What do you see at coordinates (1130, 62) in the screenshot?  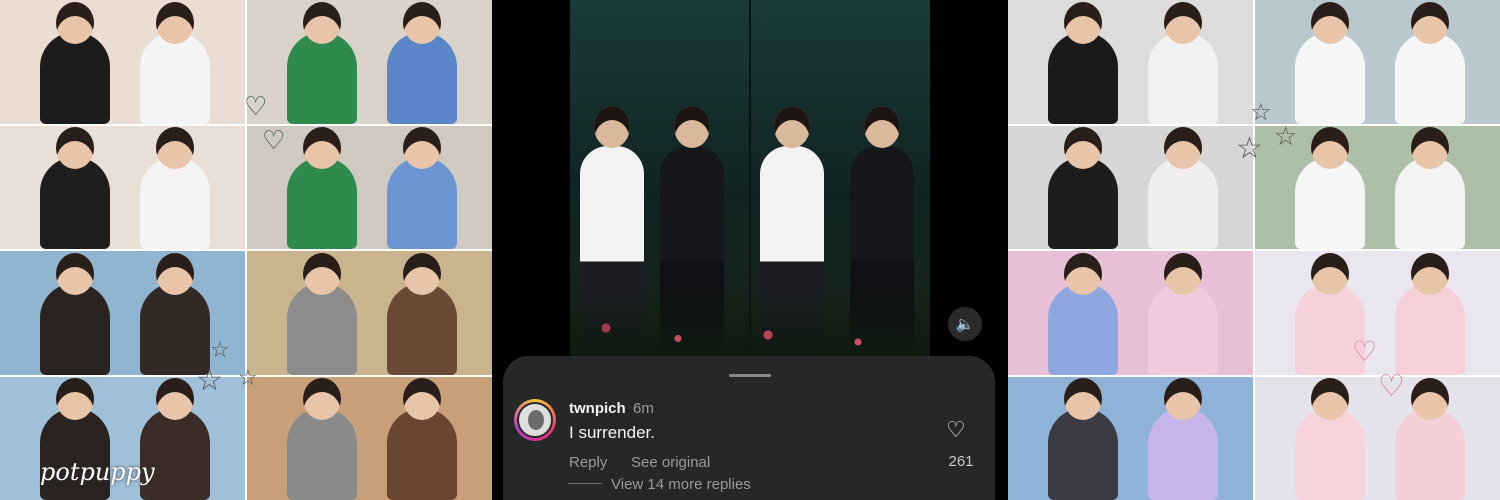 I see `photo-duo-livestream` at bounding box center [1130, 62].